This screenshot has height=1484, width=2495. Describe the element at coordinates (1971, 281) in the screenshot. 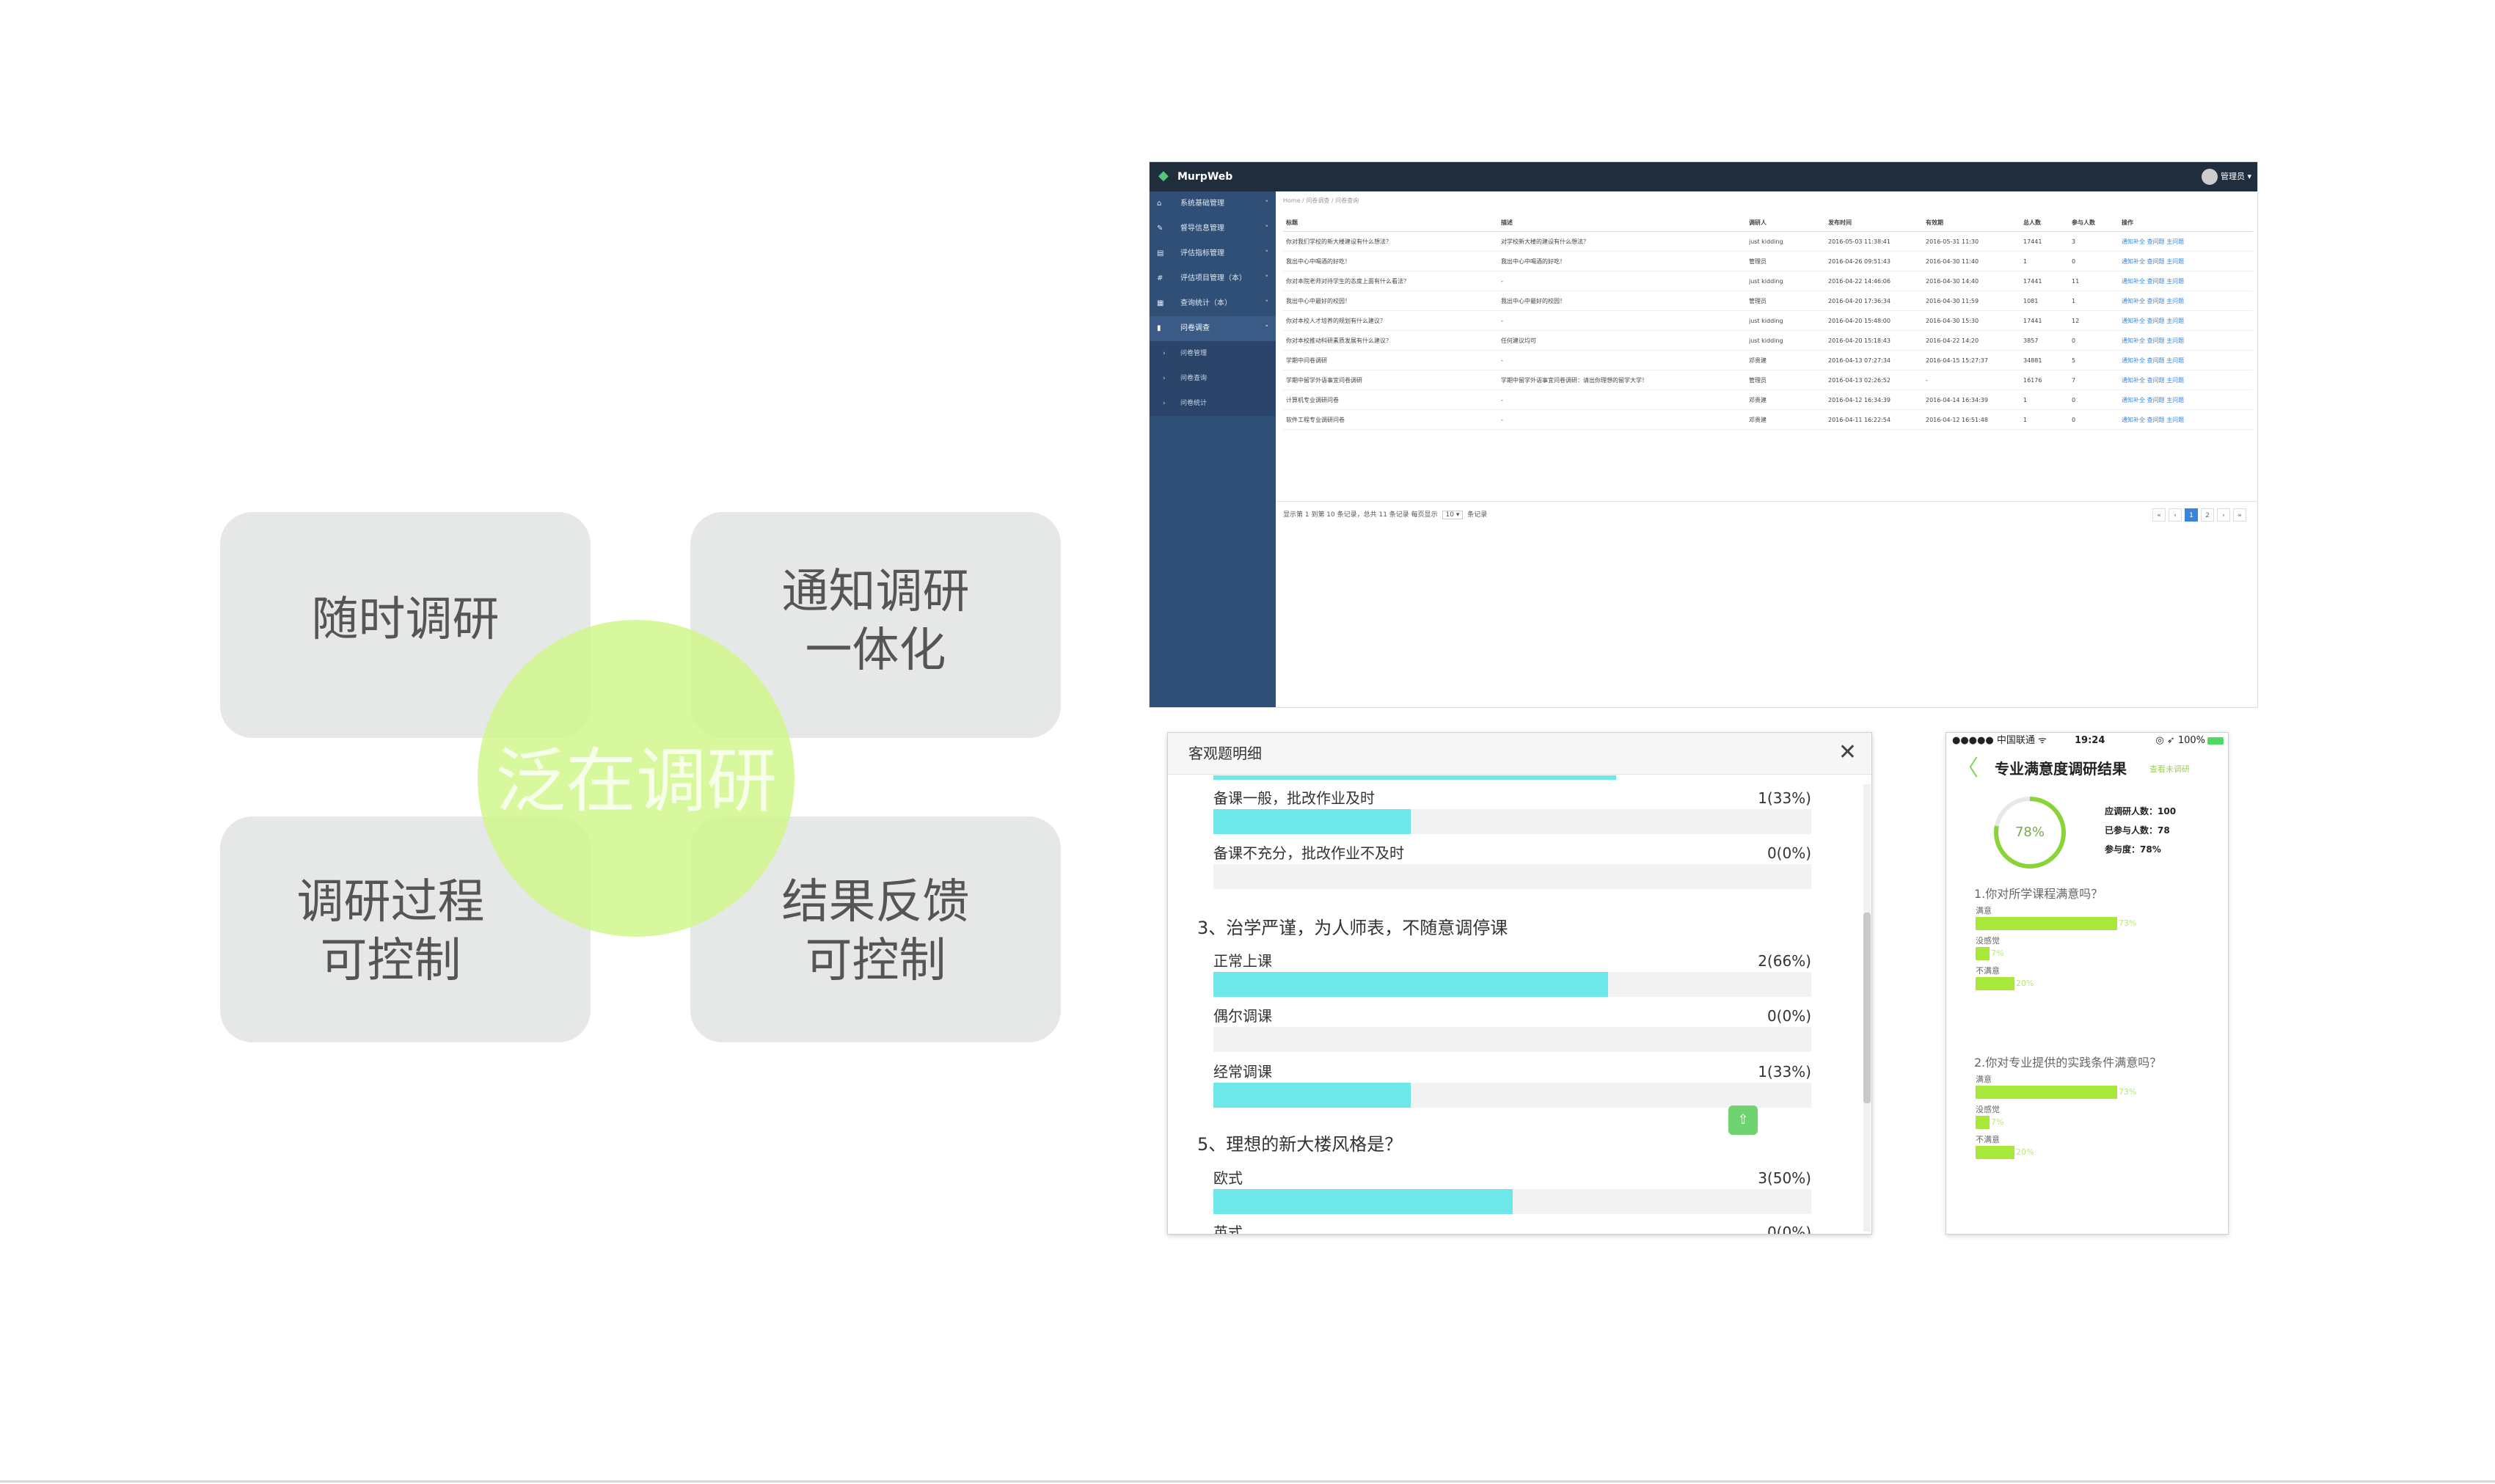

I see `table-cell: 2016-04-30 14:40` at that location.